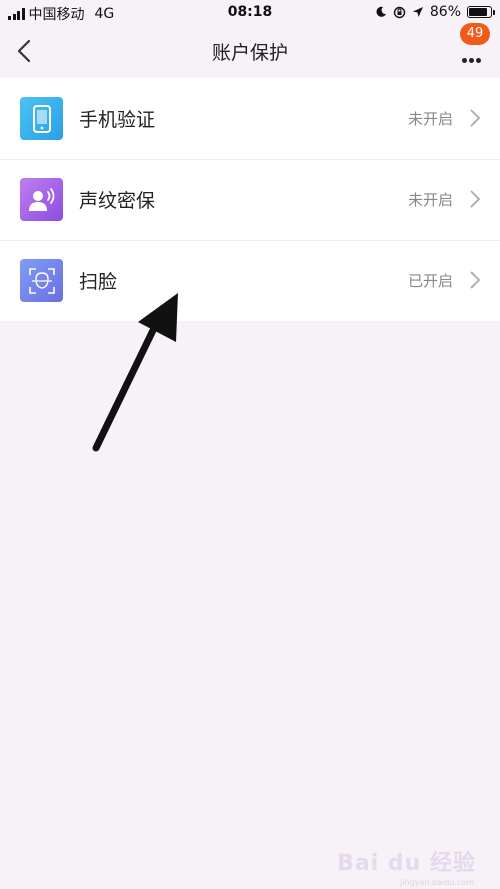 The height and width of the screenshot is (889, 500). What do you see at coordinates (478, 12) in the screenshot?
I see `battery-fill` at bounding box center [478, 12].